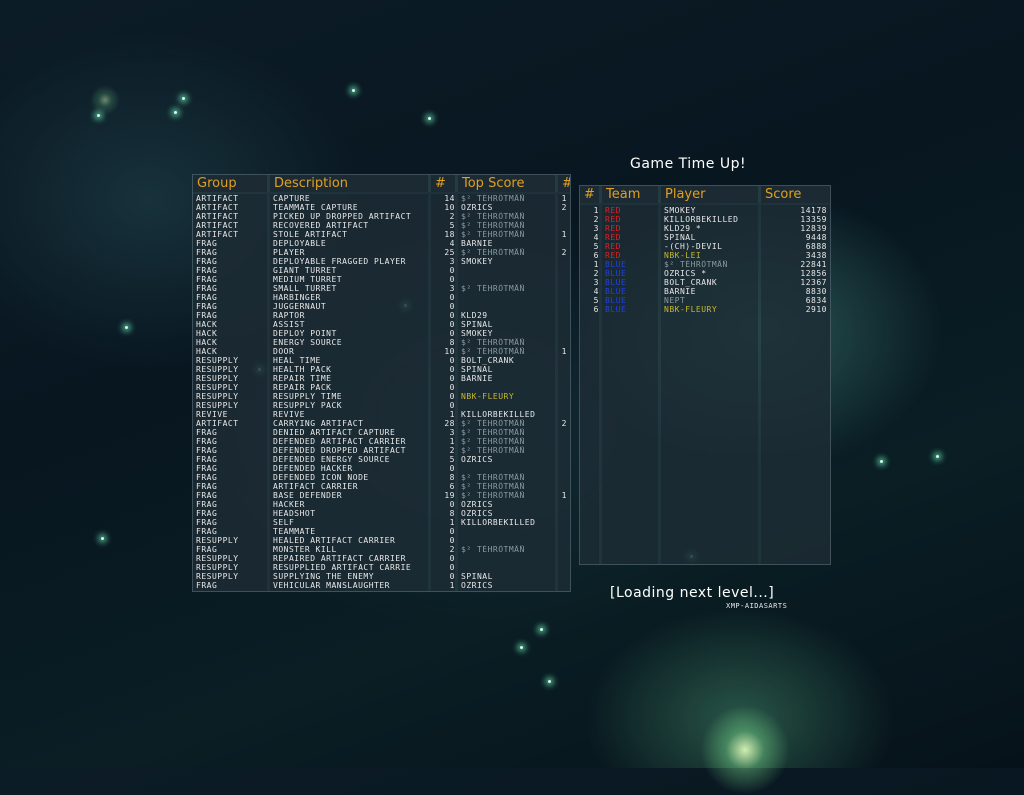 This screenshot has height=795, width=1024. I want to click on award-description: HACKER, so click(289, 504).